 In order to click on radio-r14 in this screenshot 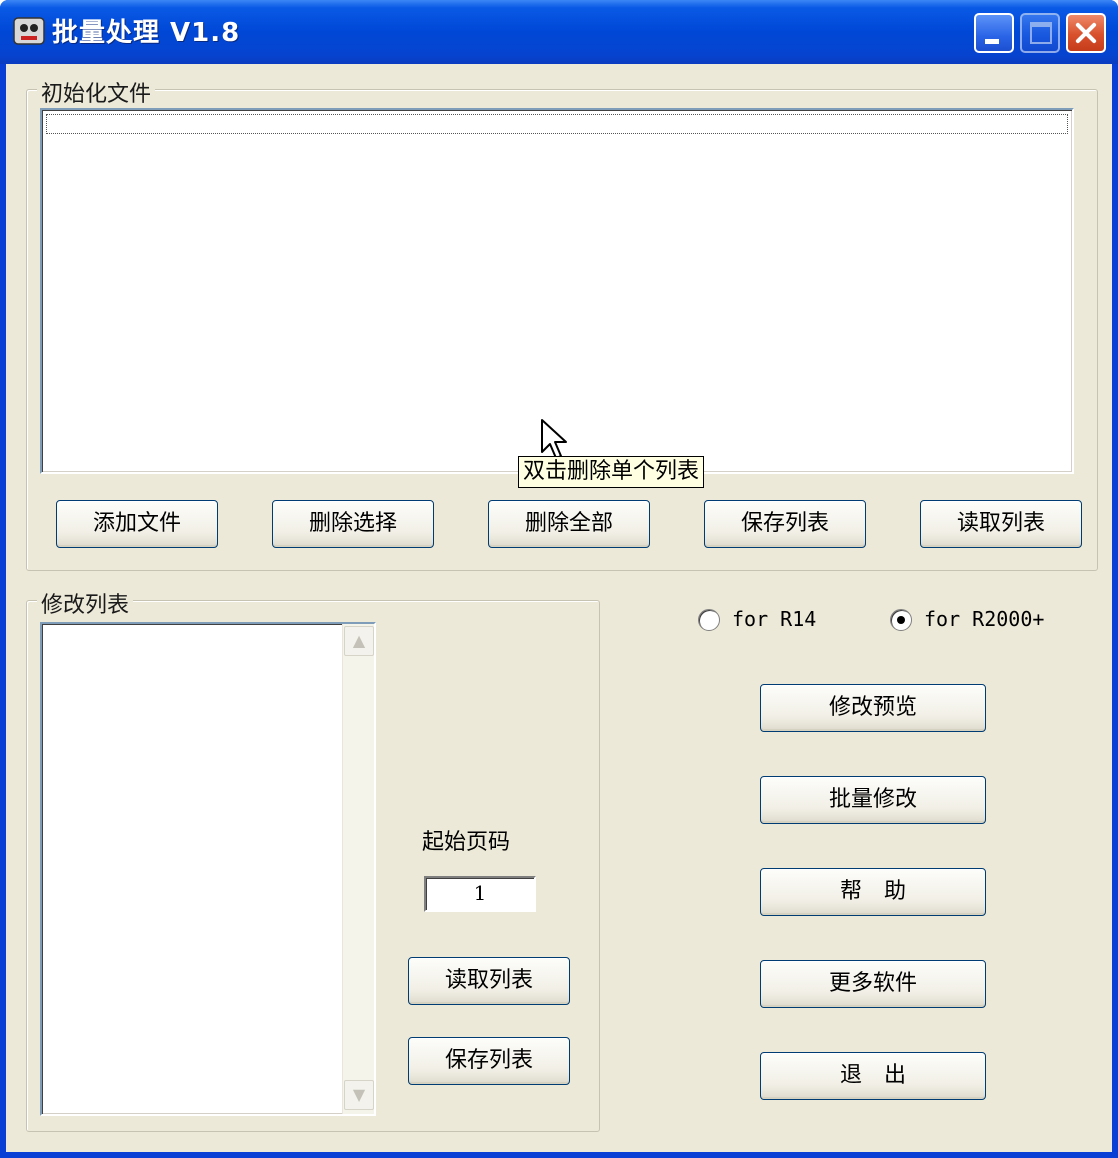, I will do `click(709, 620)`.